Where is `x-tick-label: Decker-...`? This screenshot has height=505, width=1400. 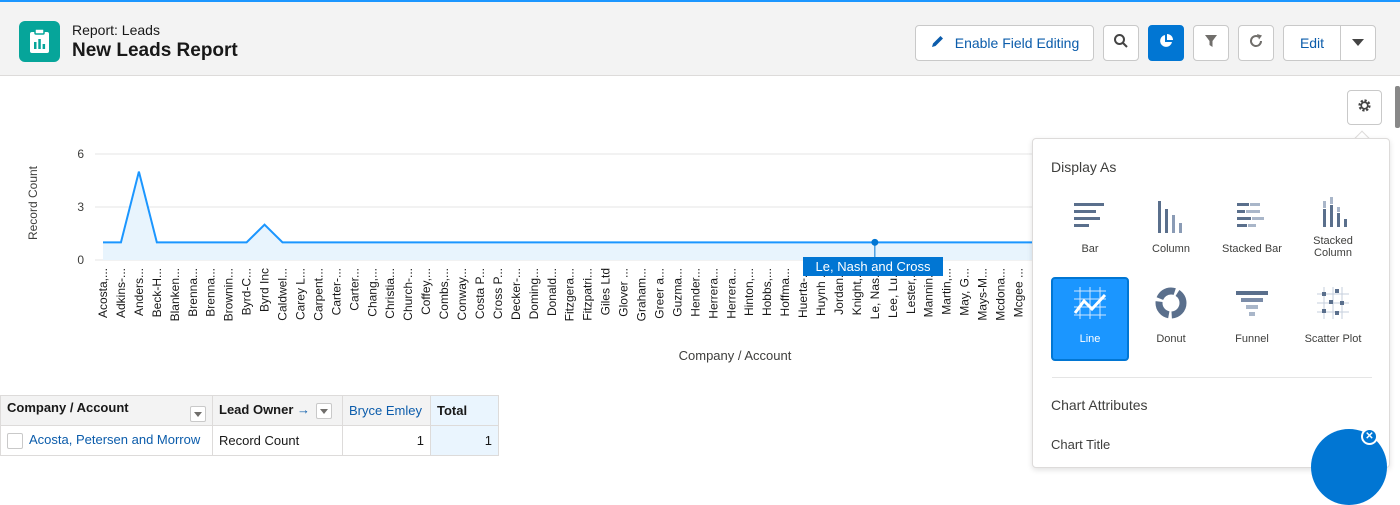
x-tick-label: Decker-... is located at coordinates (516, 294).